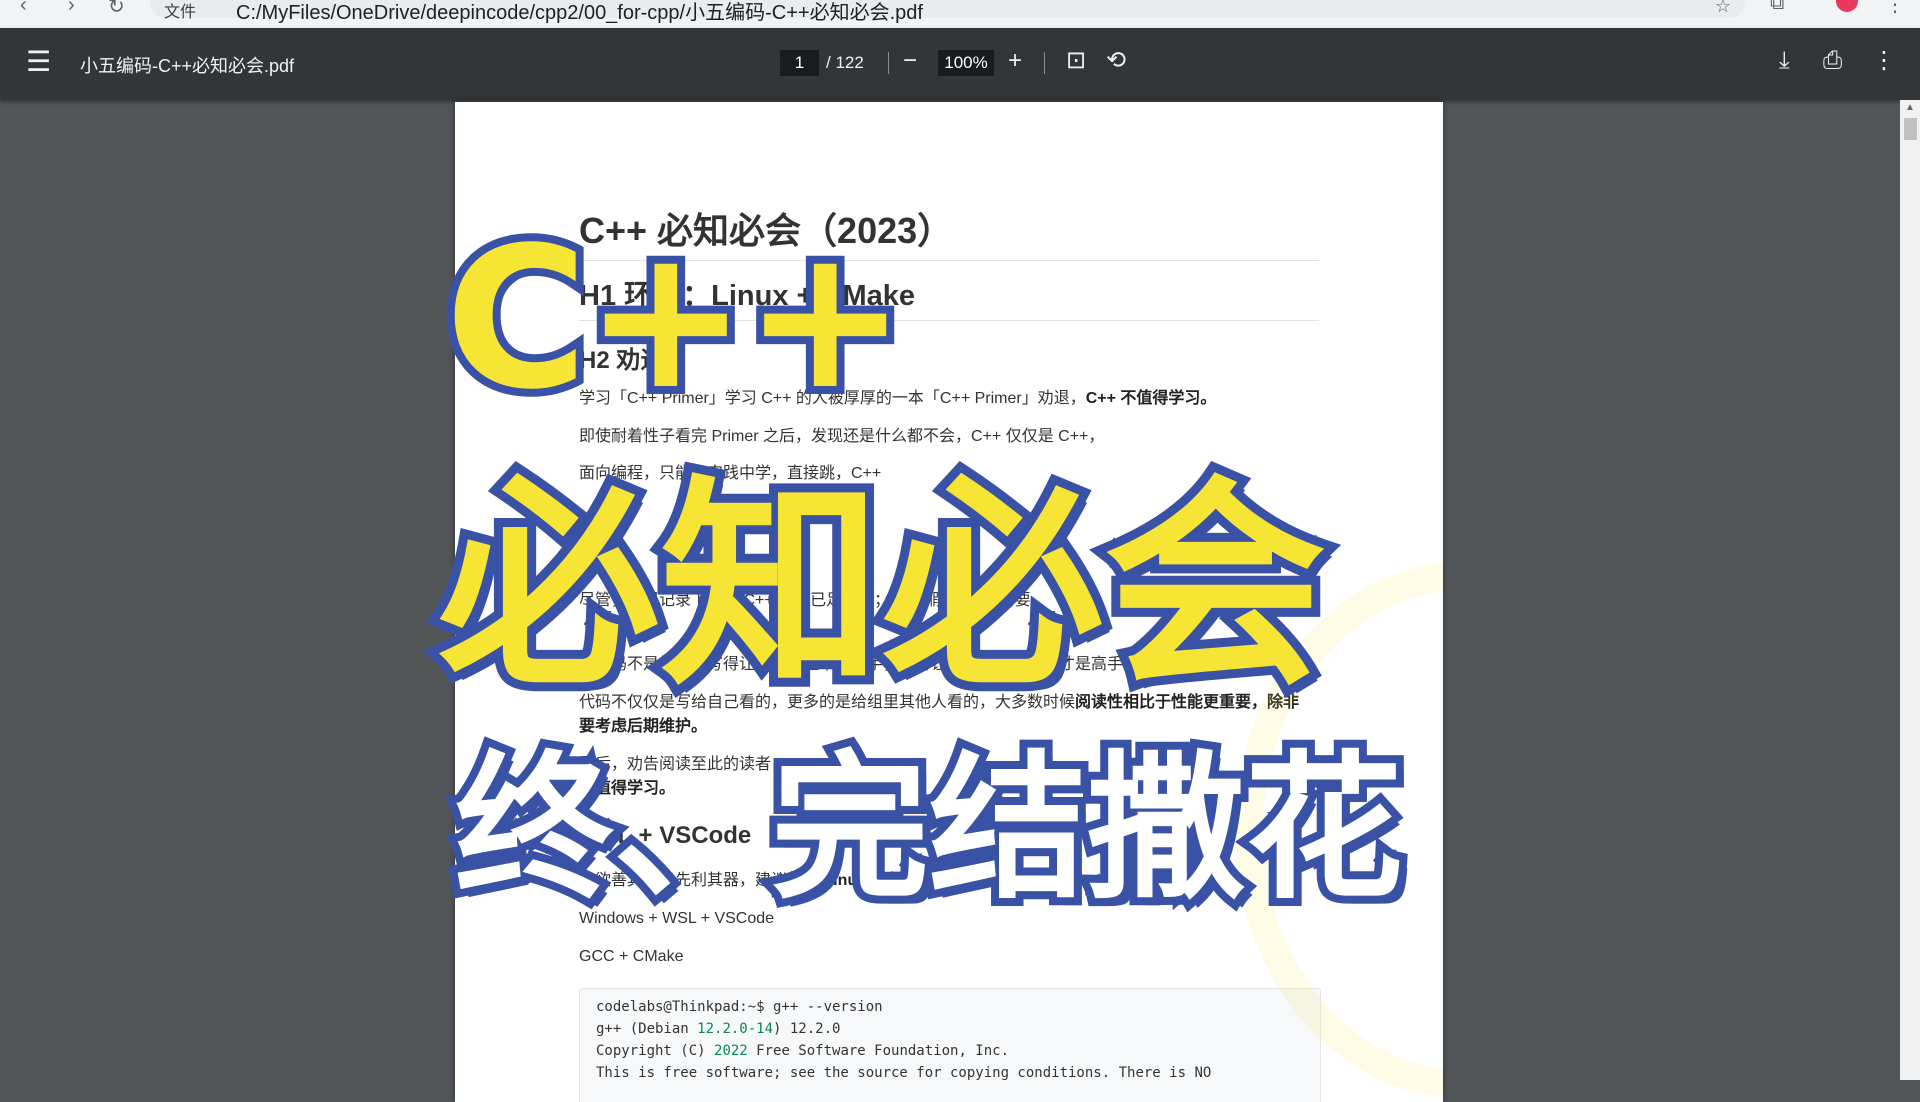 This screenshot has height=1102, width=1920. Describe the element at coordinates (1015, 61) in the screenshot. I see `zoom-in-icon: +` at that location.